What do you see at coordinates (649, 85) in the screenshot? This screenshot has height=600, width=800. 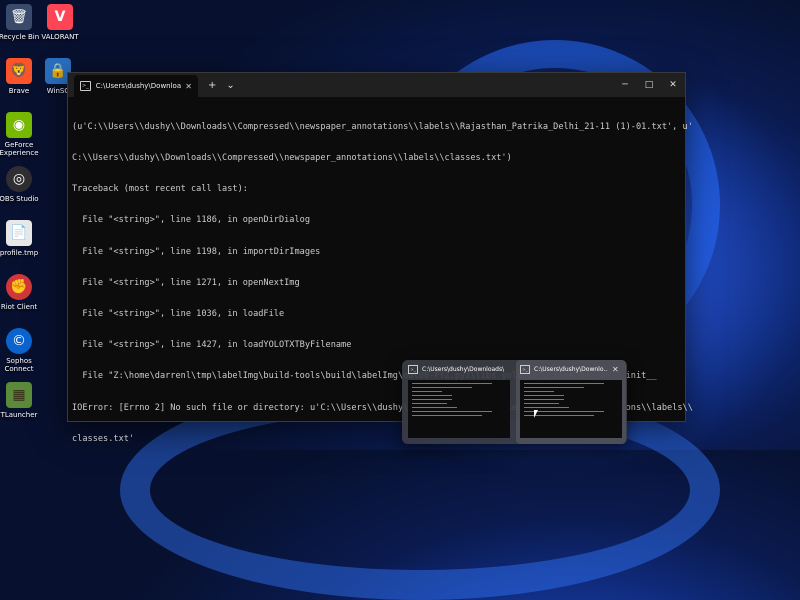 I see `maximize-button: □` at bounding box center [649, 85].